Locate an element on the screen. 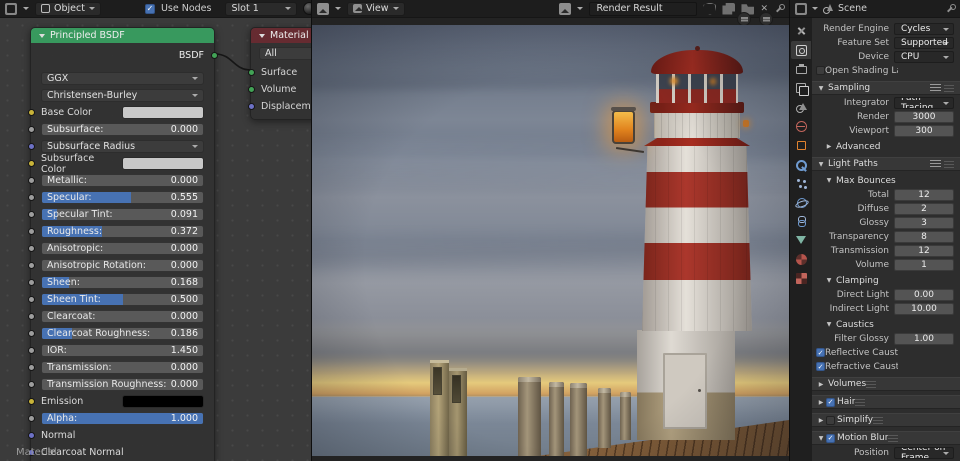 The width and height of the screenshot is (960, 461). node-input-row: Transmission: 0.000 Transmission is located at coordinates (115, 367).